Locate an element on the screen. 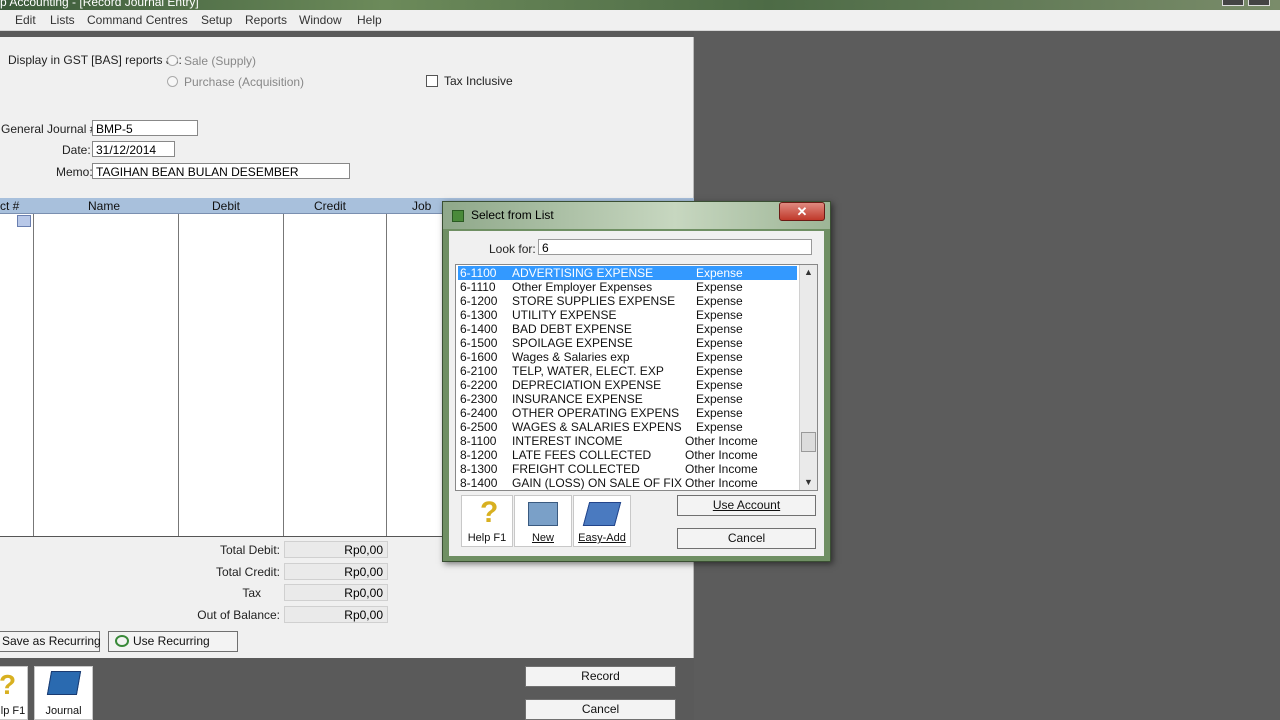  cancel-label: Cancel is located at coordinates (600, 709).